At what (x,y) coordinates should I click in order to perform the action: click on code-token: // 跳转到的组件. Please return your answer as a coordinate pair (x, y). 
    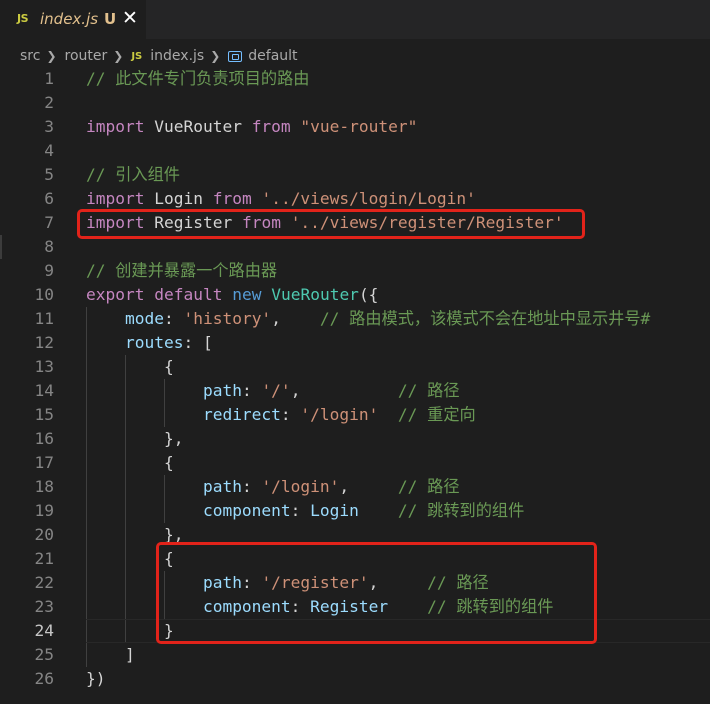
    Looking at the image, I should click on (461, 510).